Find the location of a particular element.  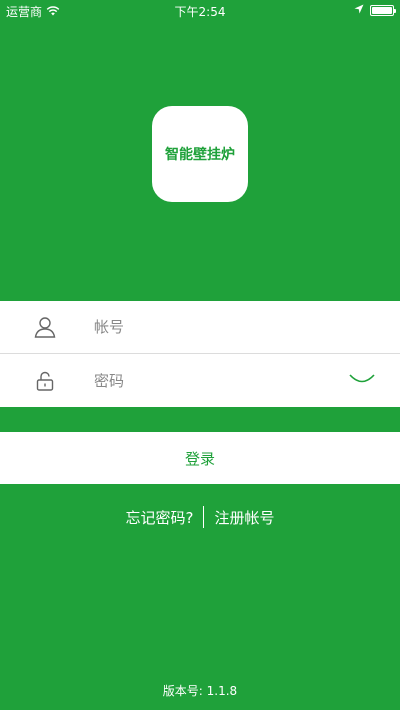

account-row is located at coordinates (200, 327).